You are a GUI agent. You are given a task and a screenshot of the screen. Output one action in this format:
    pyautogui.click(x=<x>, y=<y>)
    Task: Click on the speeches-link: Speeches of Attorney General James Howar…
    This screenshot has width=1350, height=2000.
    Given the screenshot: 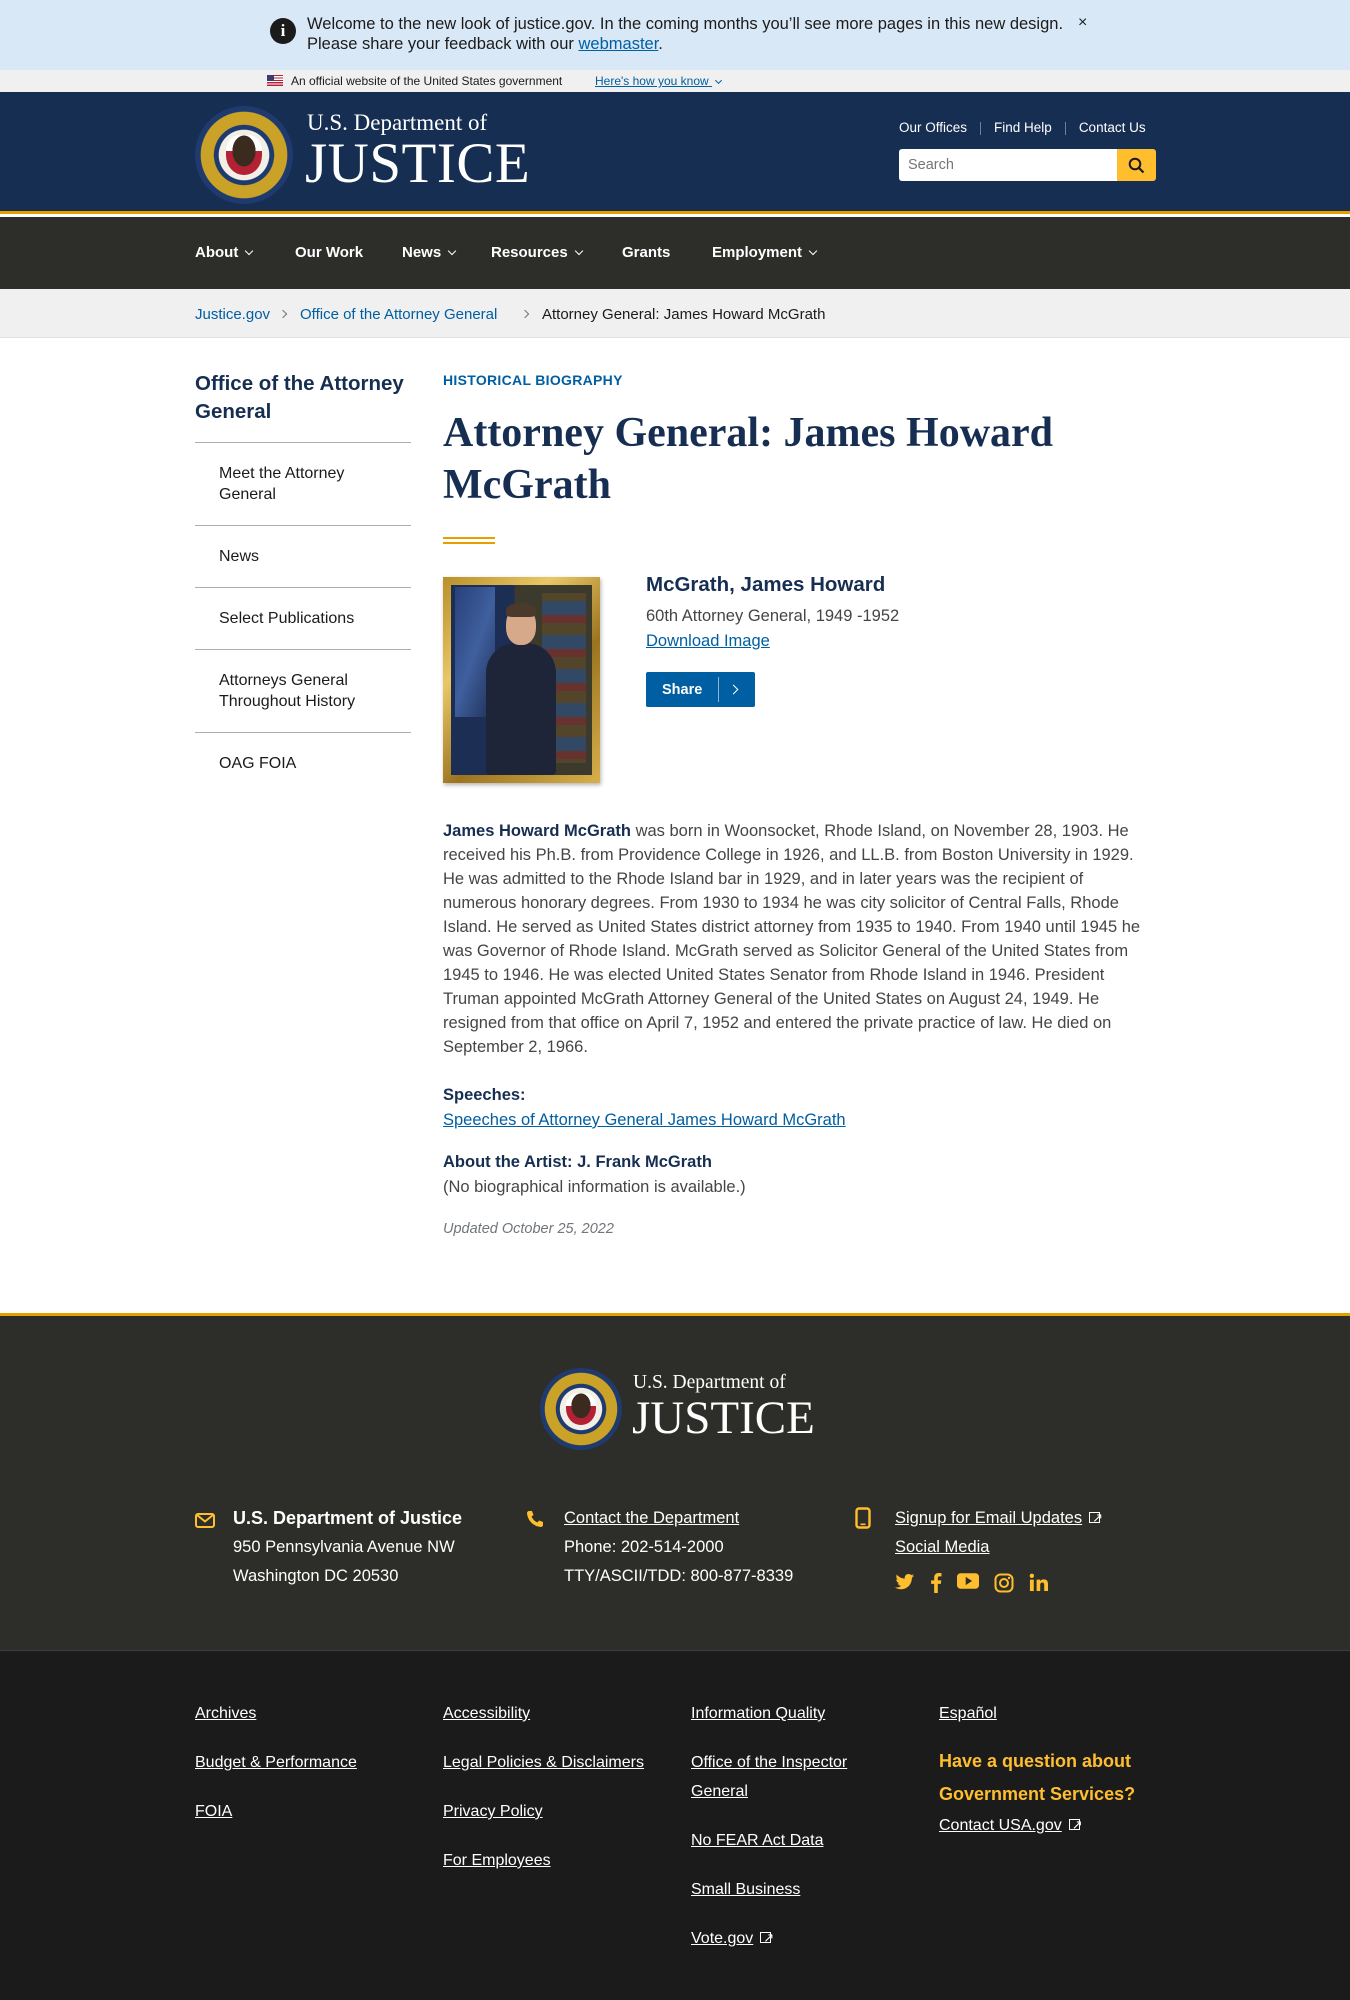 What is the action you would take?
    pyautogui.click(x=644, y=1120)
    